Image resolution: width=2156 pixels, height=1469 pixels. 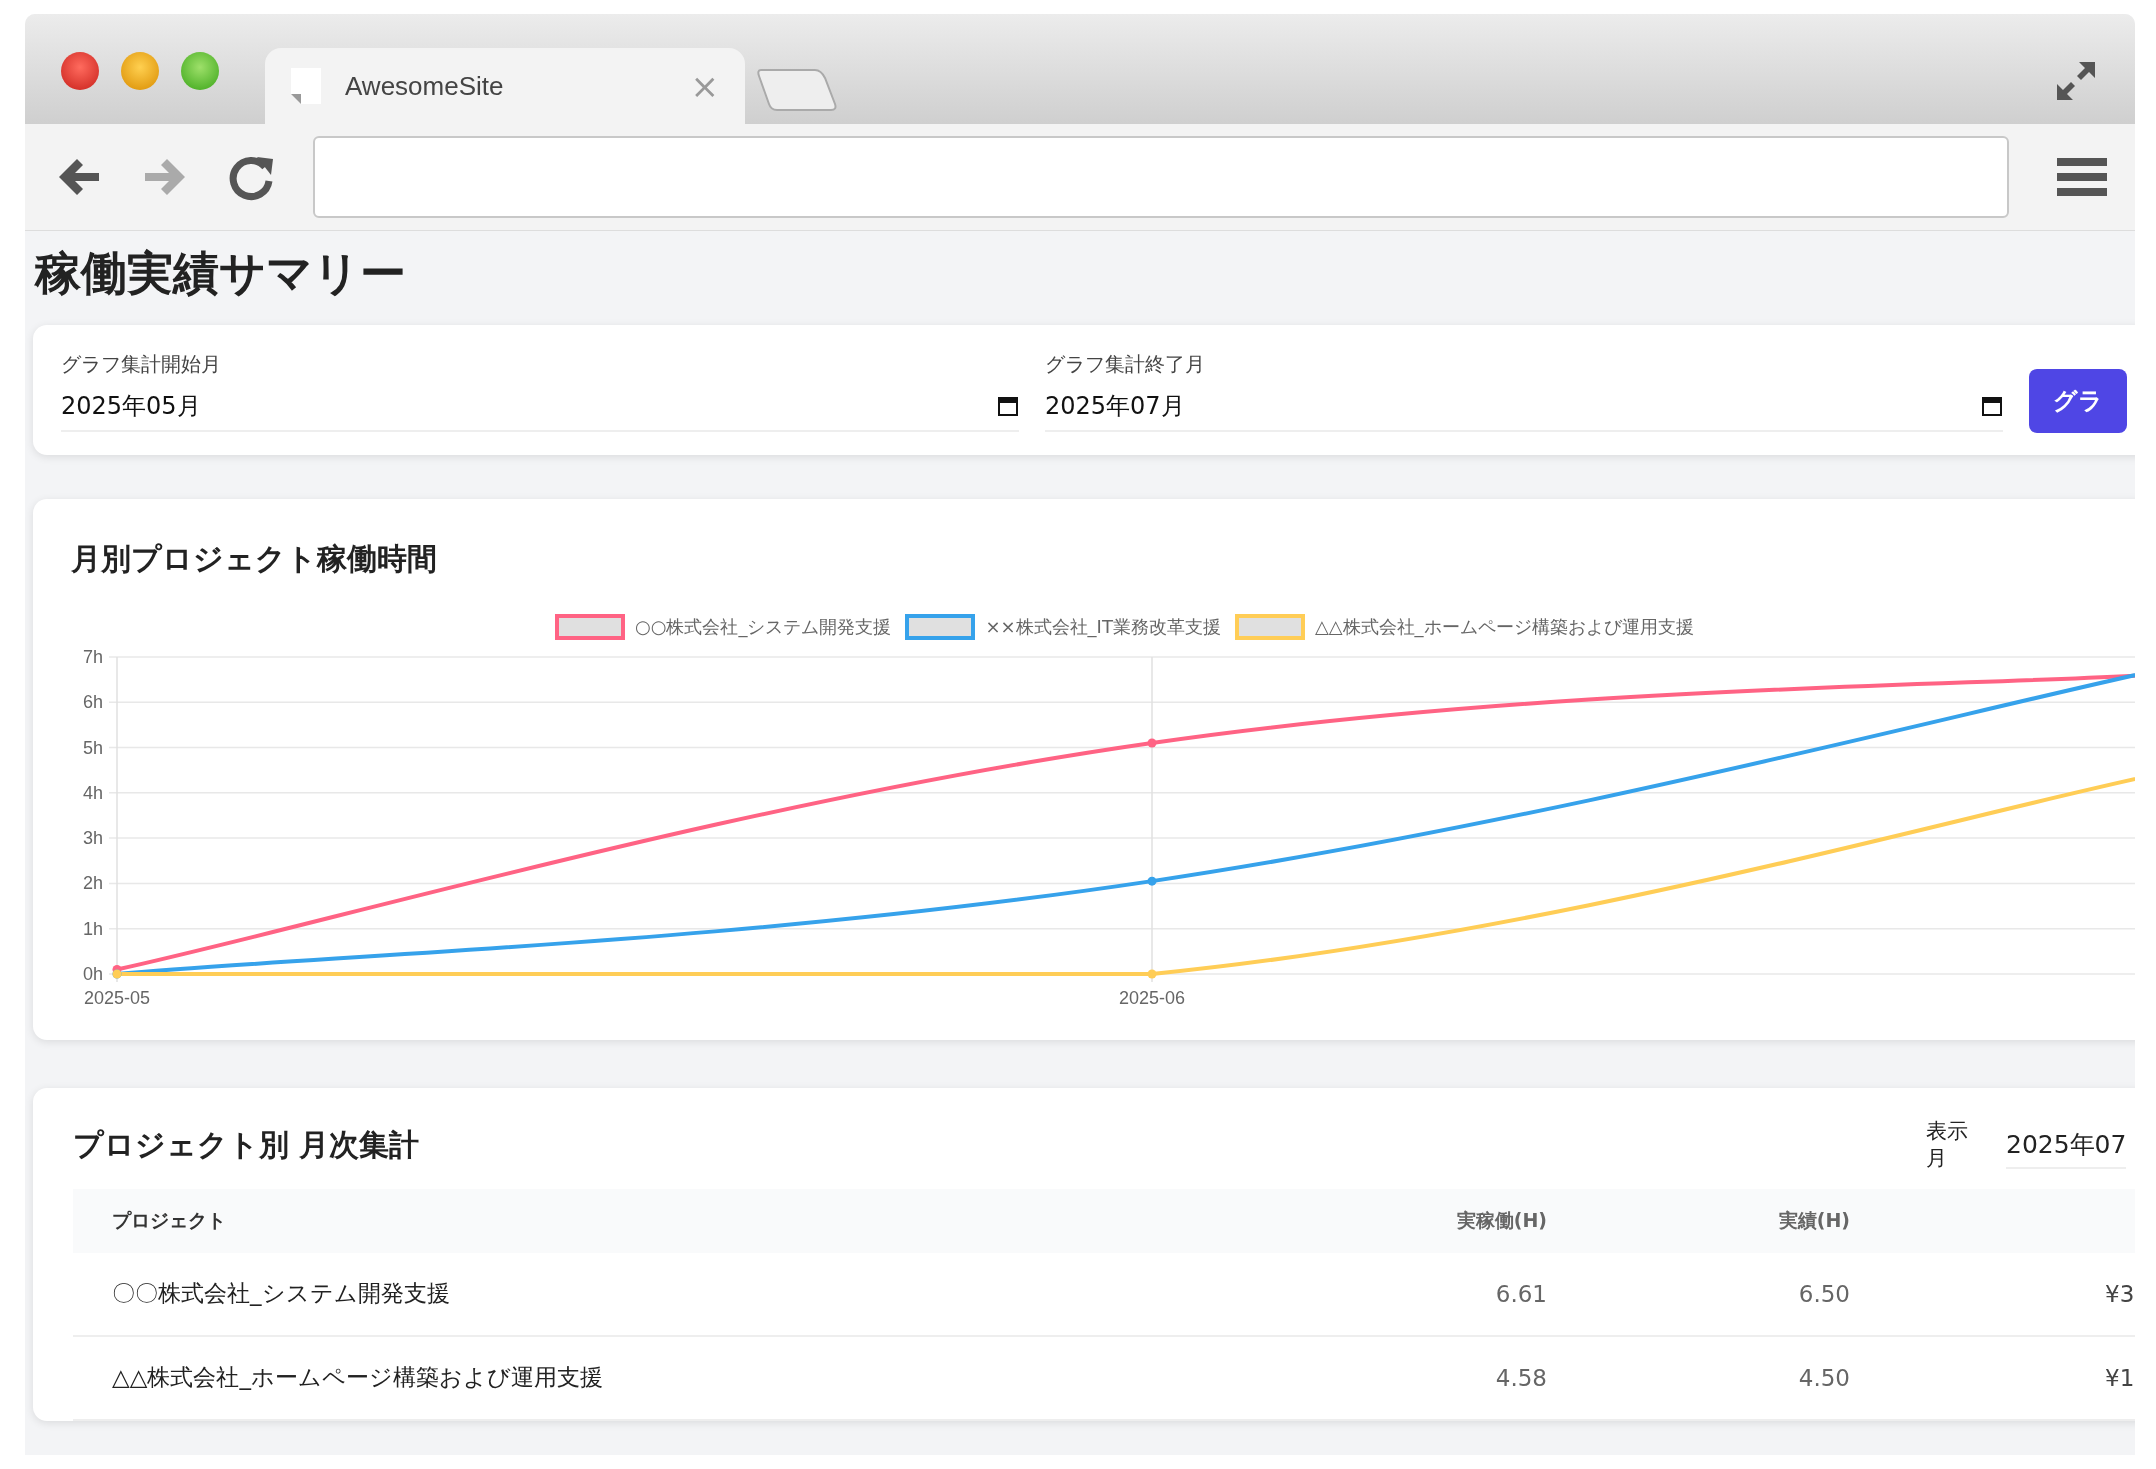 I want to click on x-tick-label: 2025-06, so click(x=1152, y=998).